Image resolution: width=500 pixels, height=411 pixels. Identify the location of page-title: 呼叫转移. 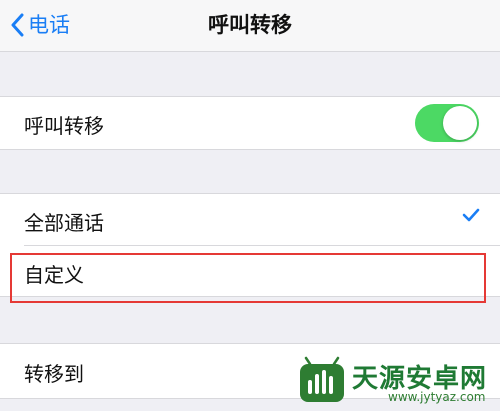
(250, 25).